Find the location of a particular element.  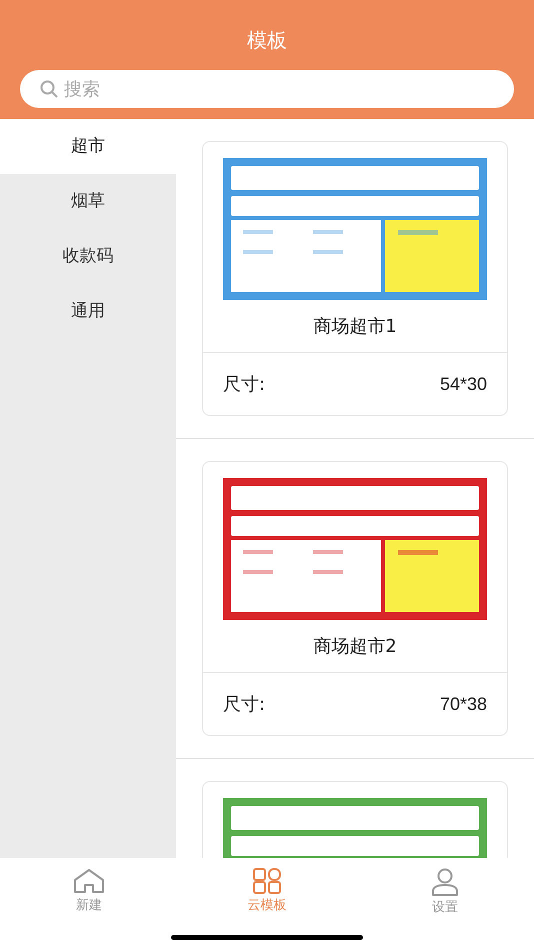

page-title: 模板 is located at coordinates (267, 40).